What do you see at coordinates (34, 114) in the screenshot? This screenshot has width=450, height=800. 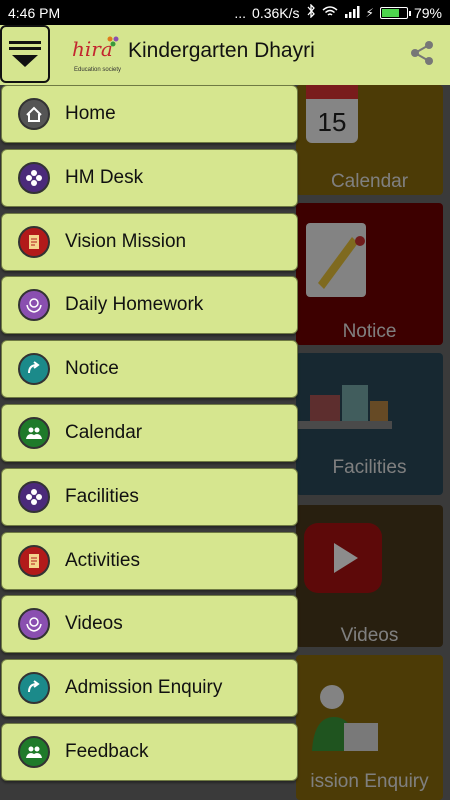 I see `house-icon` at bounding box center [34, 114].